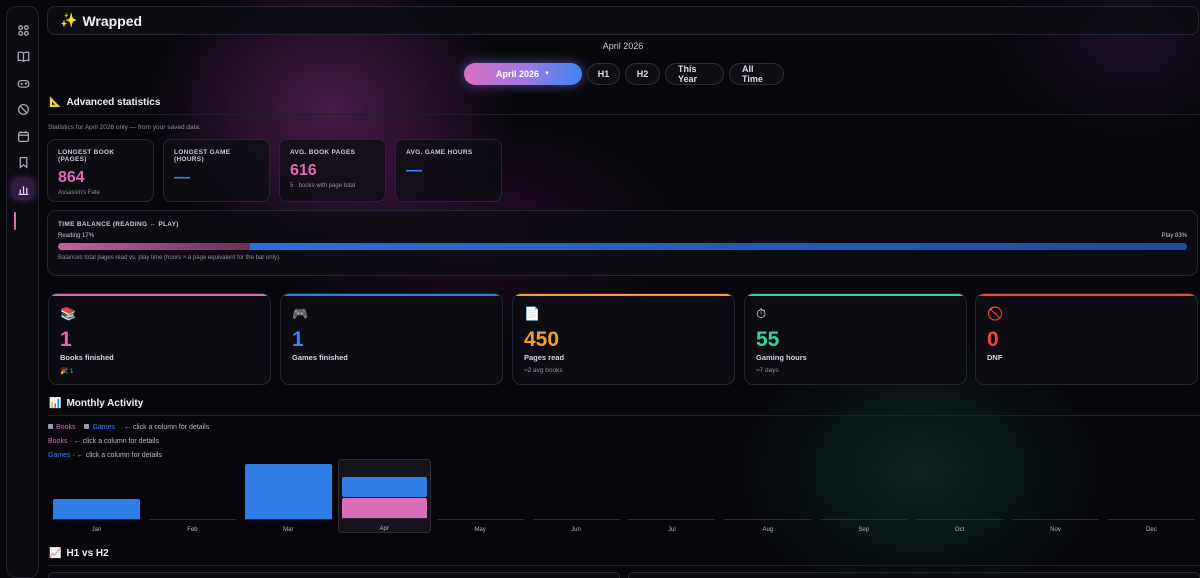 This screenshot has width=1200, height=578. I want to click on nav-games-icon, so click(23, 83).